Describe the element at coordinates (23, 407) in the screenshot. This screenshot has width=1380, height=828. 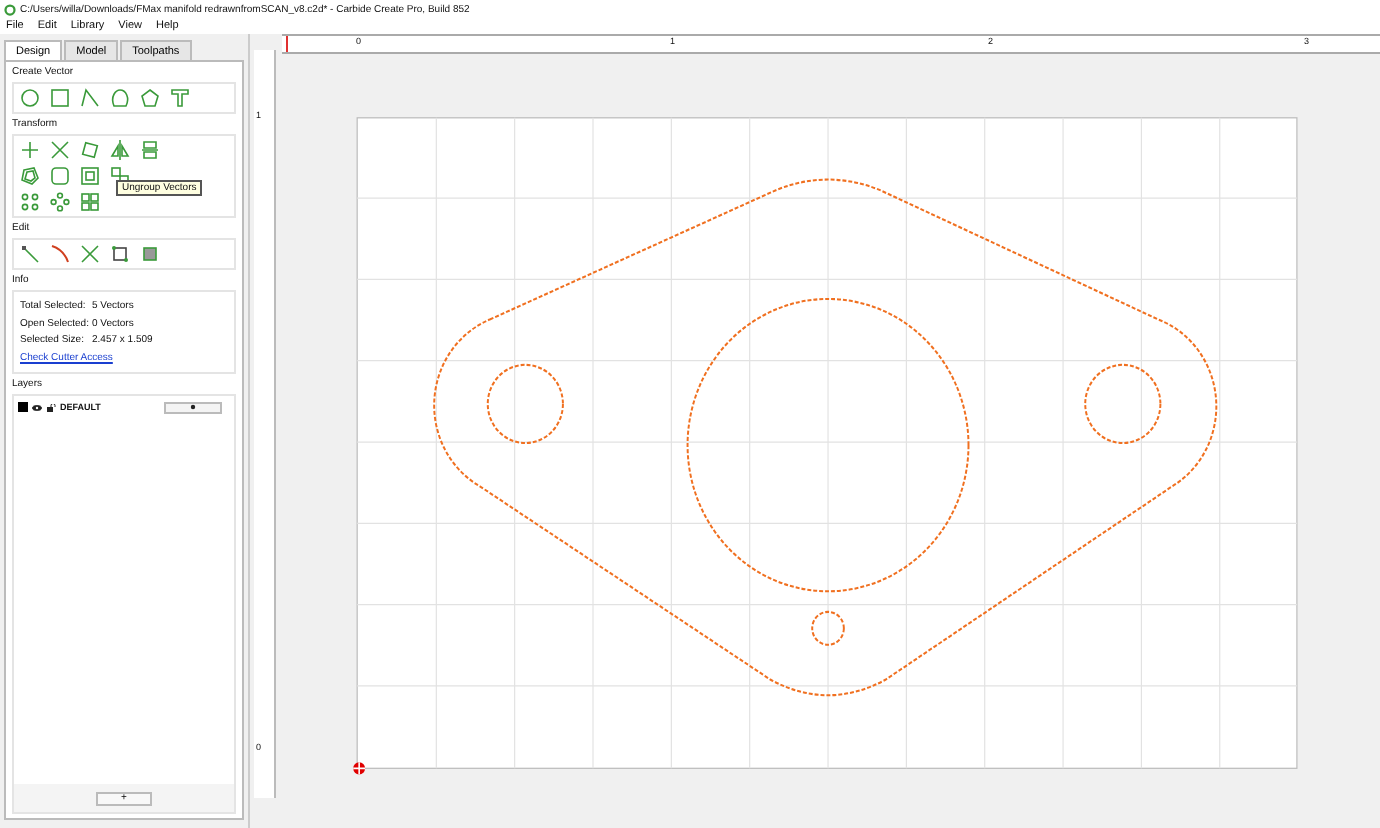
I see `layer-color-swatch` at that location.